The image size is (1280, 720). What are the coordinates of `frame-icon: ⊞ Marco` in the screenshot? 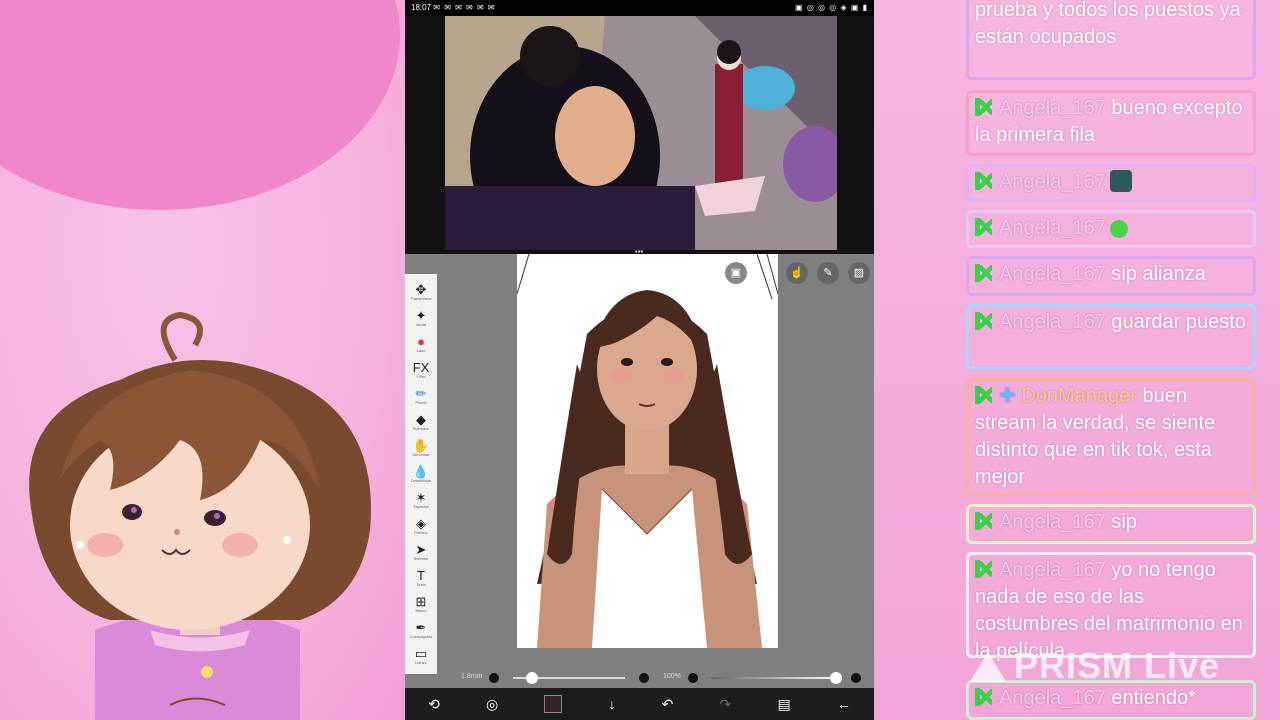 It's located at (421, 604).